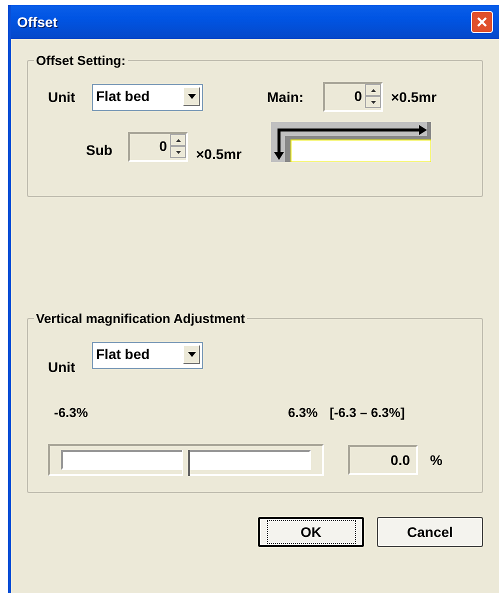 The height and width of the screenshot is (593, 499). Describe the element at coordinates (367, 412) in the screenshot. I see `range-label: [-6.3 – 6.3%]` at that location.